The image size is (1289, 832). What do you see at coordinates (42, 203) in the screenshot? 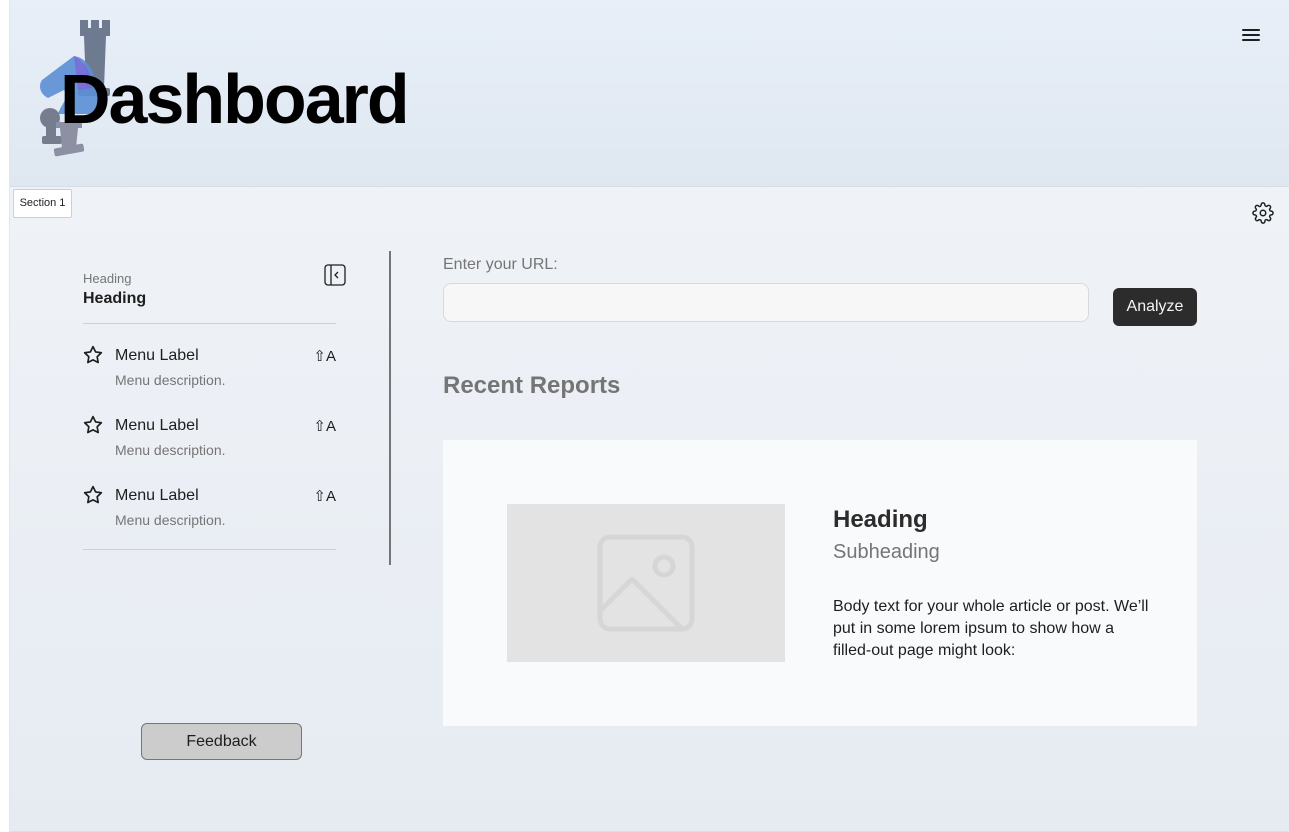
I see `section-label: Section 1` at bounding box center [42, 203].